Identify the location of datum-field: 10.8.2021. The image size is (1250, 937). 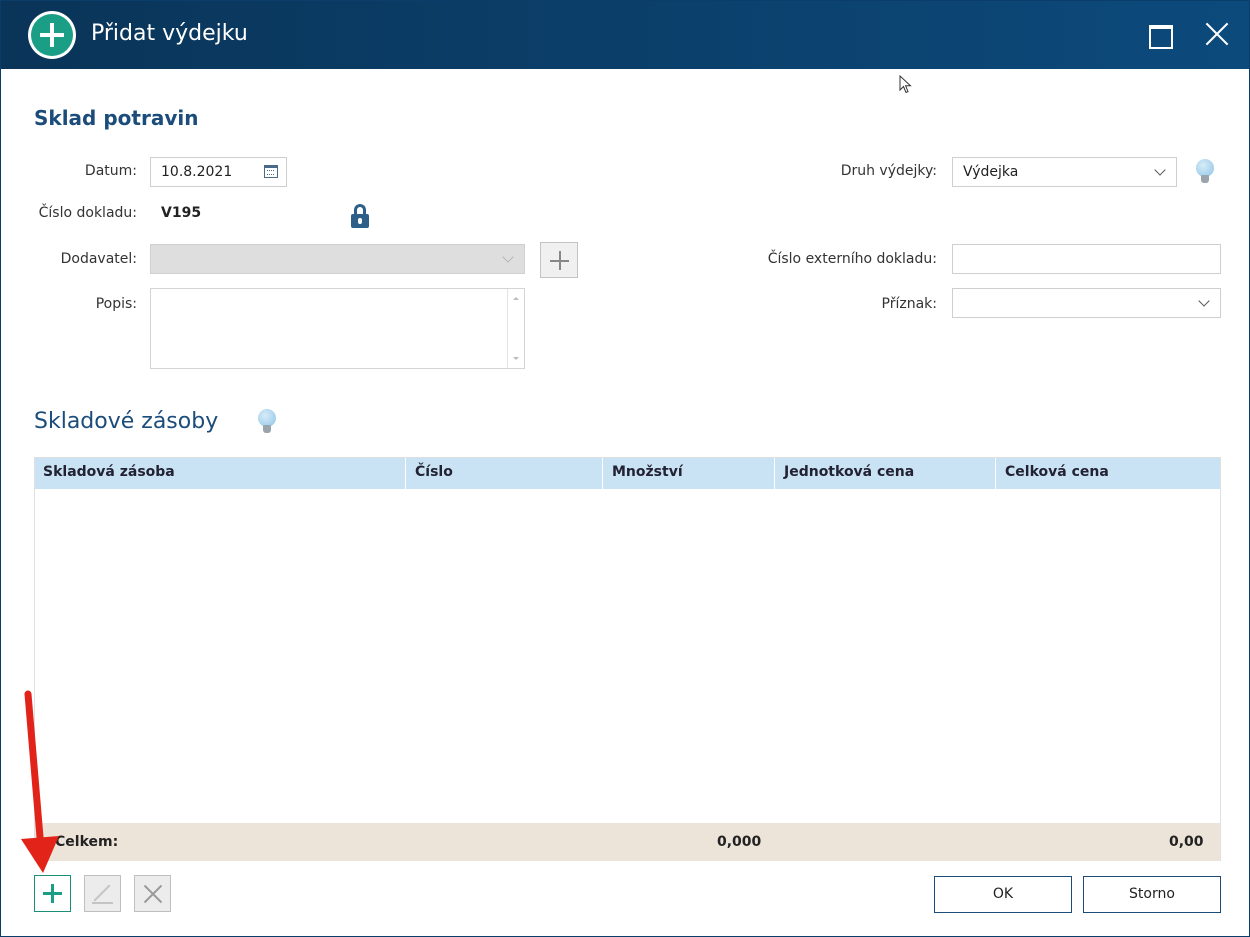
(218, 172).